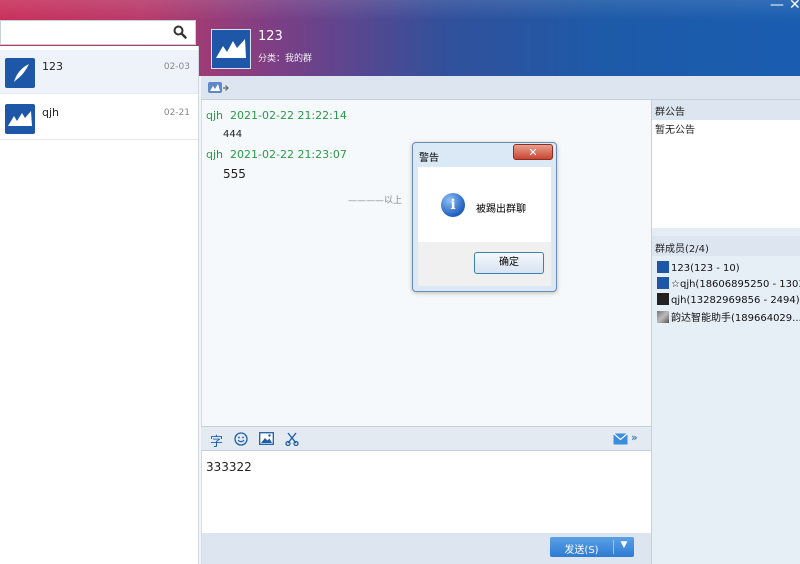 This screenshot has width=800, height=564. Describe the element at coordinates (176, 113) in the screenshot. I see `conversation-date: 02-21` at that location.